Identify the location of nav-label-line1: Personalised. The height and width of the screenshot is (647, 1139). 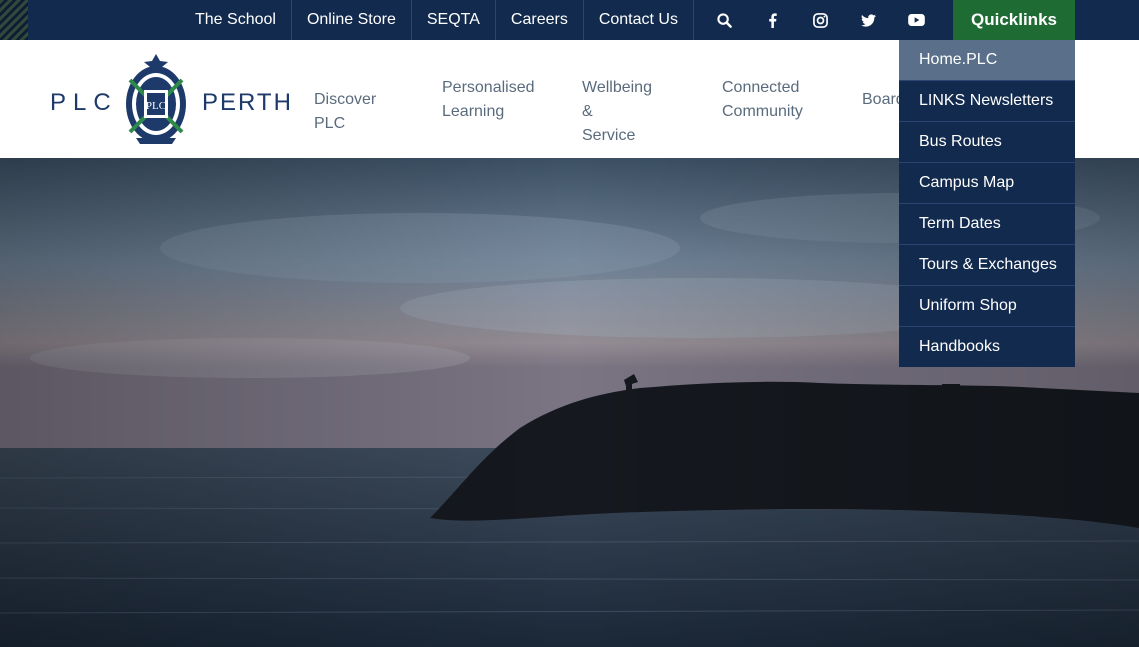
(488, 87).